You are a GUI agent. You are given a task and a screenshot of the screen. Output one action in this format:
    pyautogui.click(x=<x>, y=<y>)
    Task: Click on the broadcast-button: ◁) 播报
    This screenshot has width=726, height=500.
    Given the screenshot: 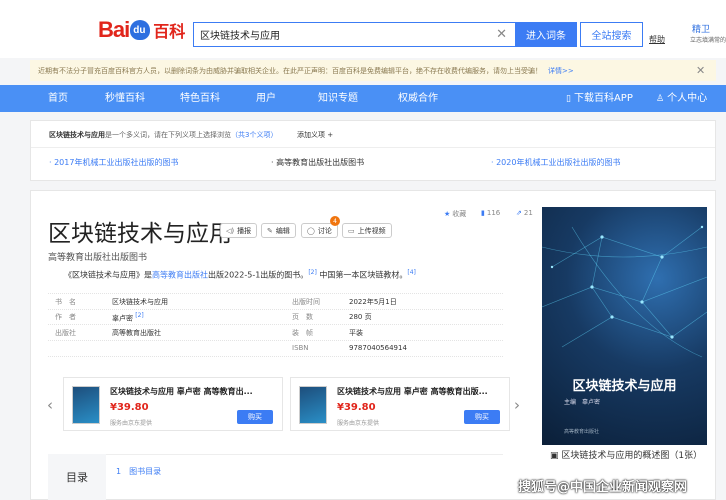 What is the action you would take?
    pyautogui.click(x=239, y=230)
    